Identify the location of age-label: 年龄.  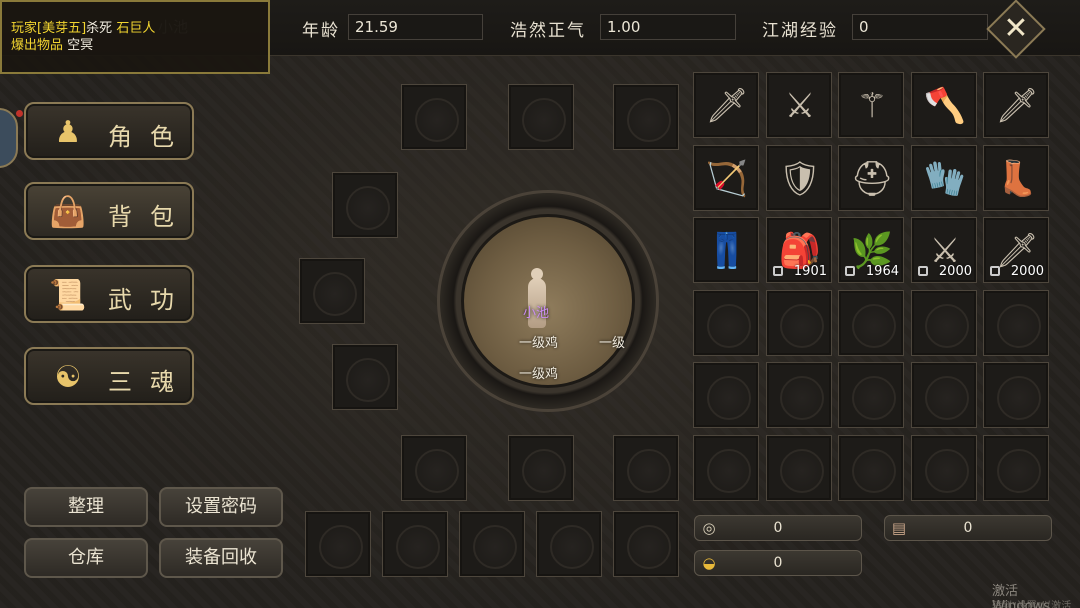
(321, 31).